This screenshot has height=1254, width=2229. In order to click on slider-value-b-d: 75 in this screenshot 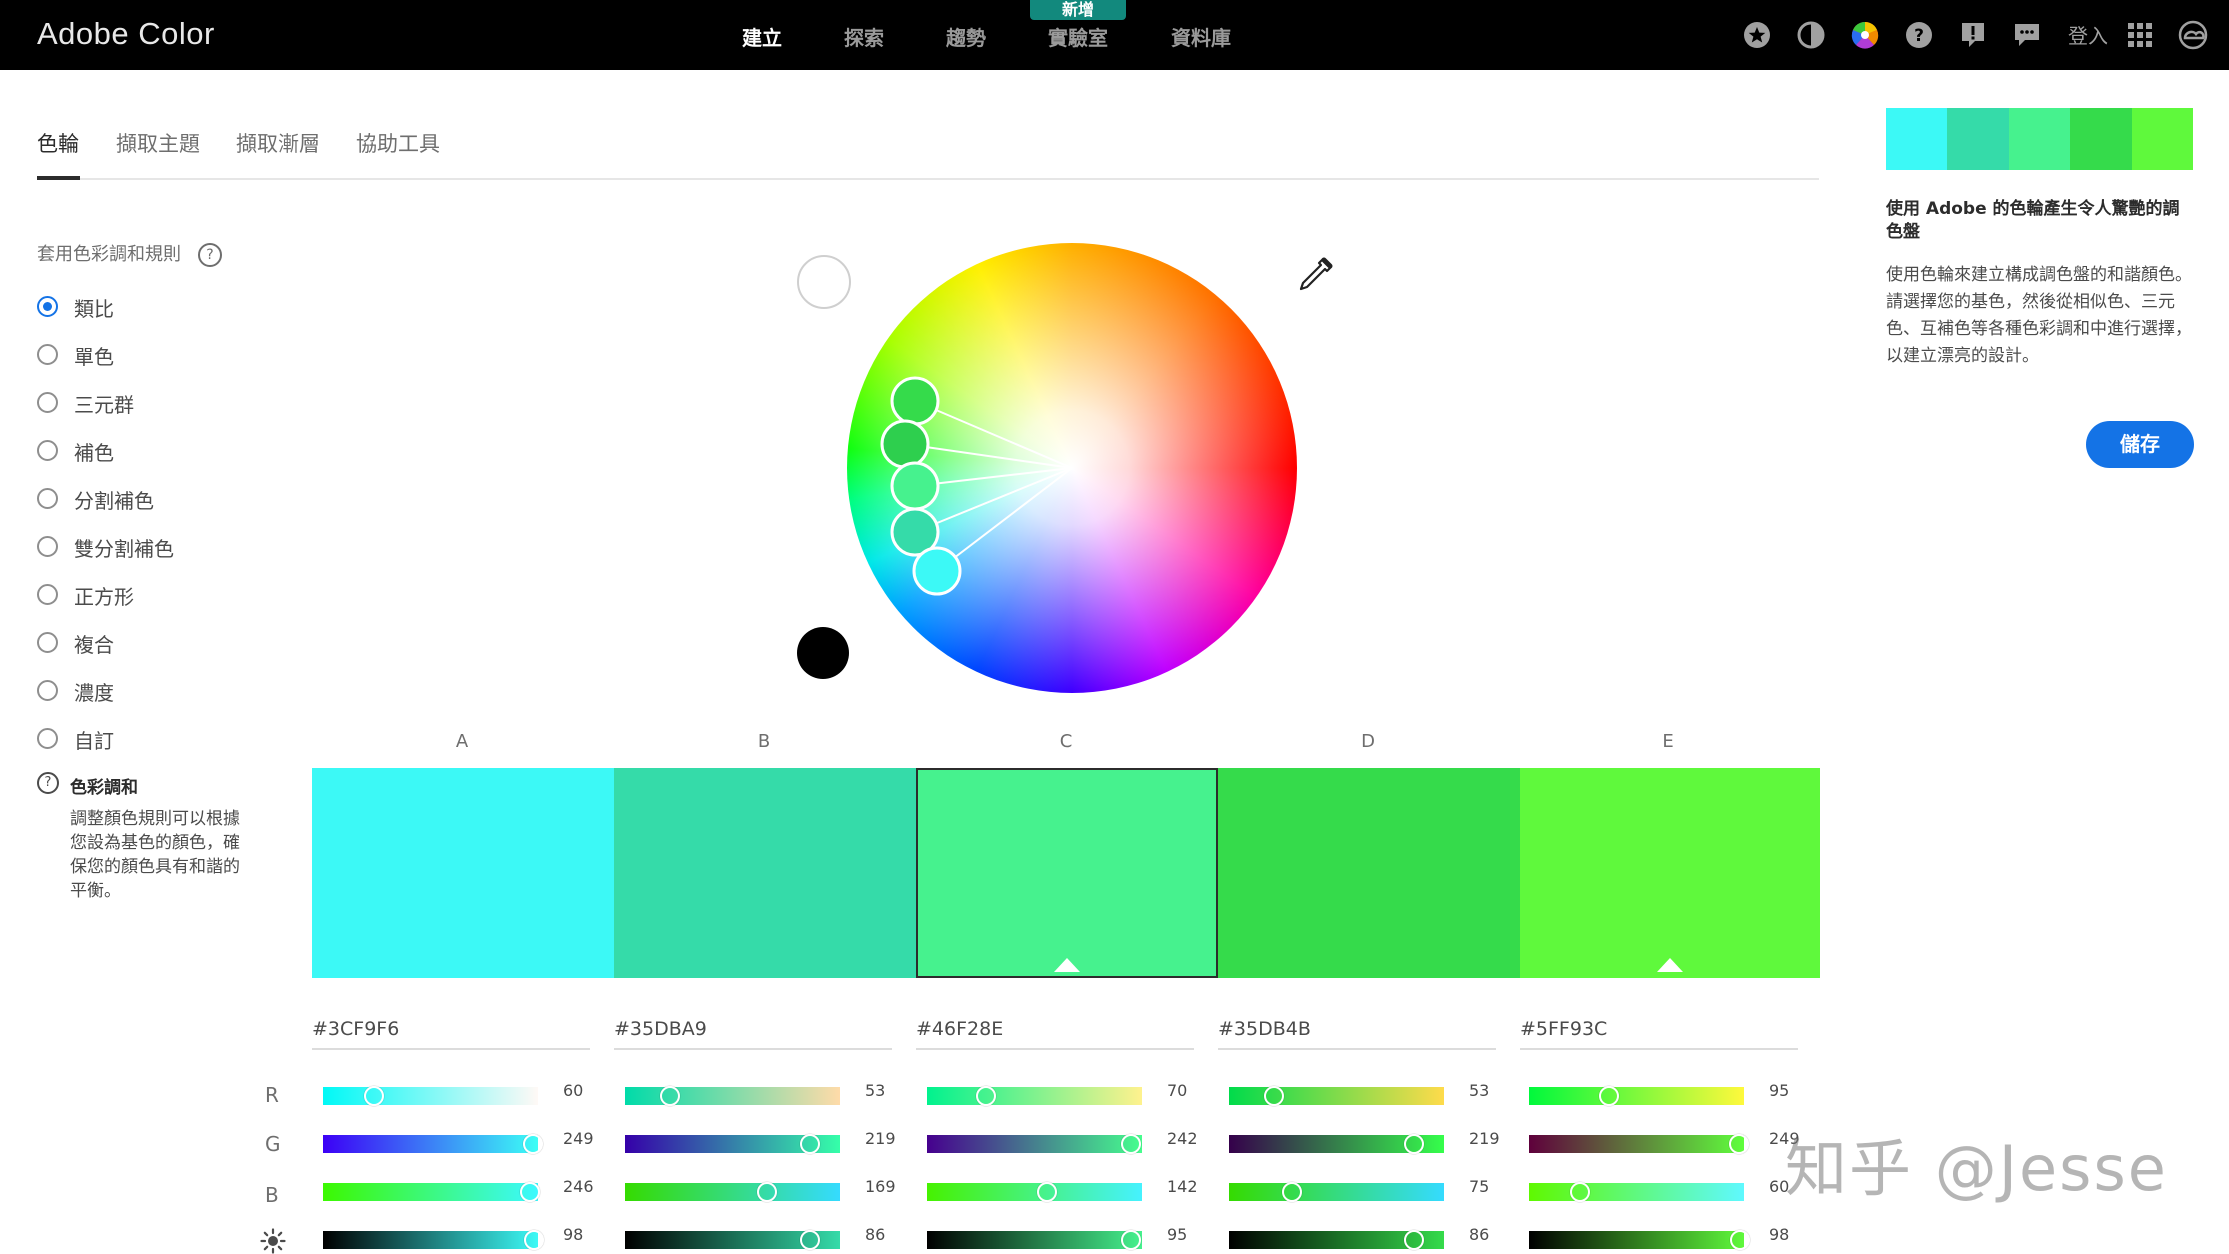, I will do `click(1479, 1186)`.